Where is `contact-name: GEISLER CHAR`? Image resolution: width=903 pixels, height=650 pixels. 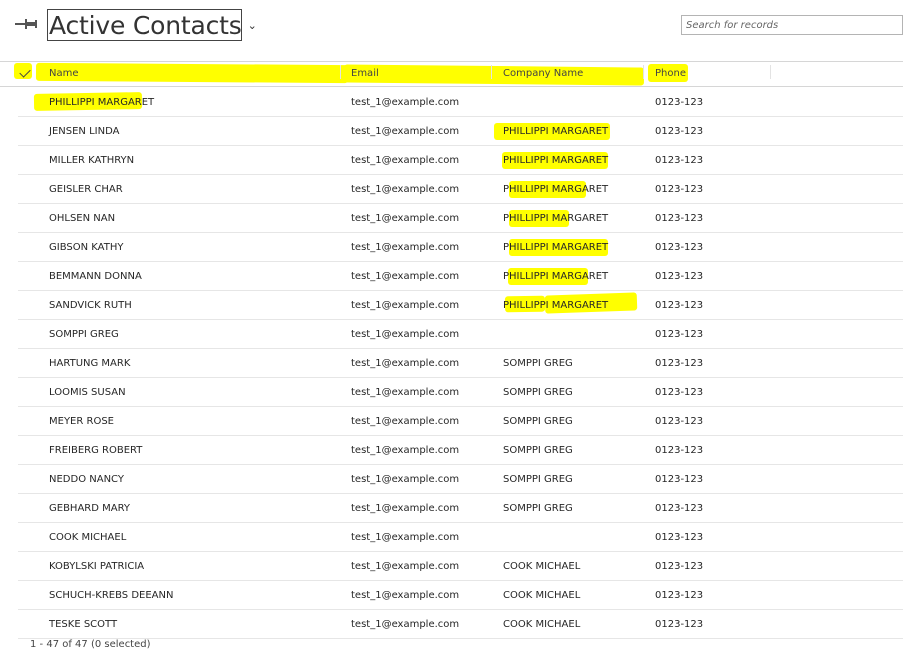
contact-name: GEISLER CHAR is located at coordinates (86, 189).